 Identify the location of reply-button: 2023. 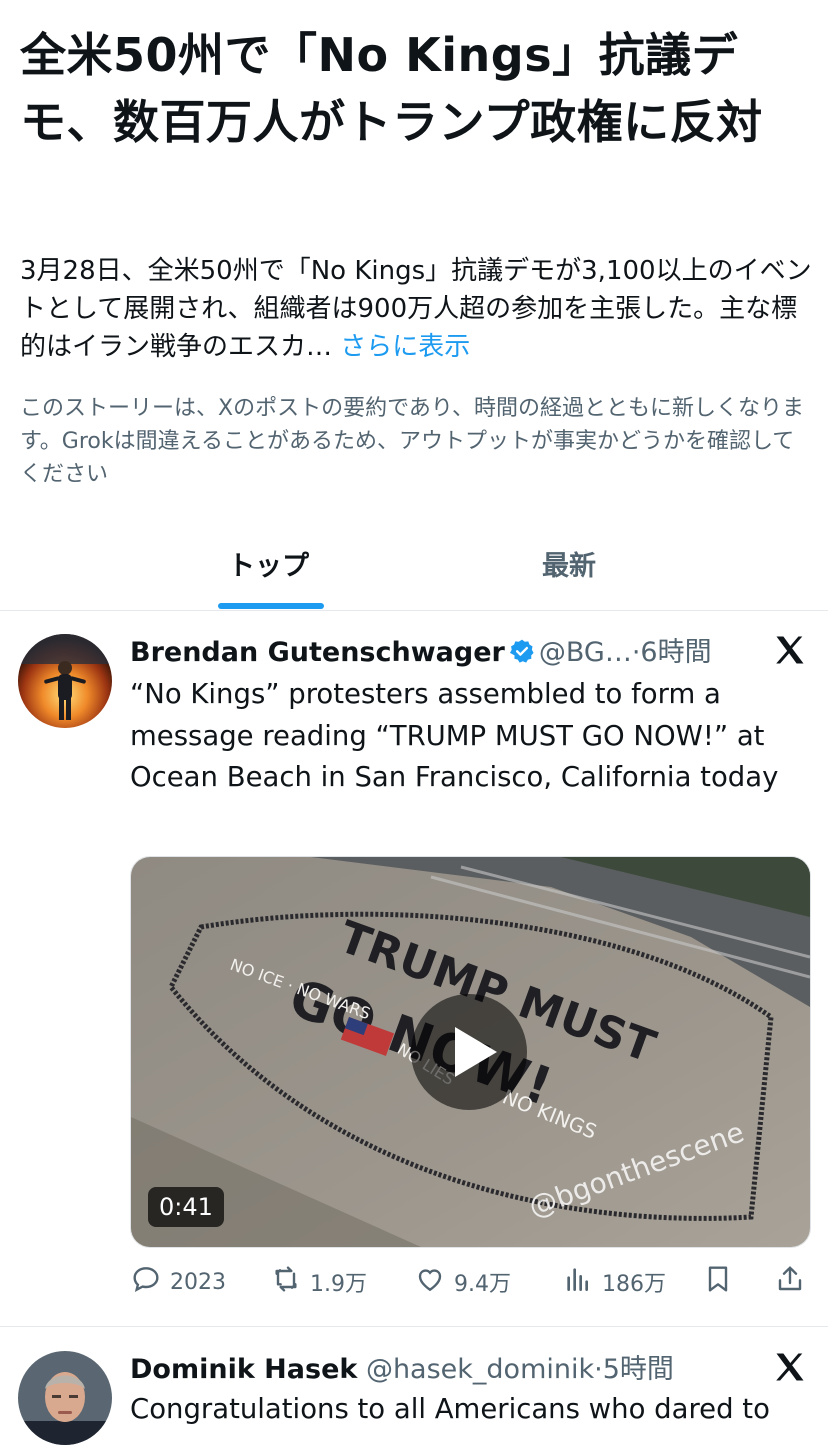
(178, 1282).